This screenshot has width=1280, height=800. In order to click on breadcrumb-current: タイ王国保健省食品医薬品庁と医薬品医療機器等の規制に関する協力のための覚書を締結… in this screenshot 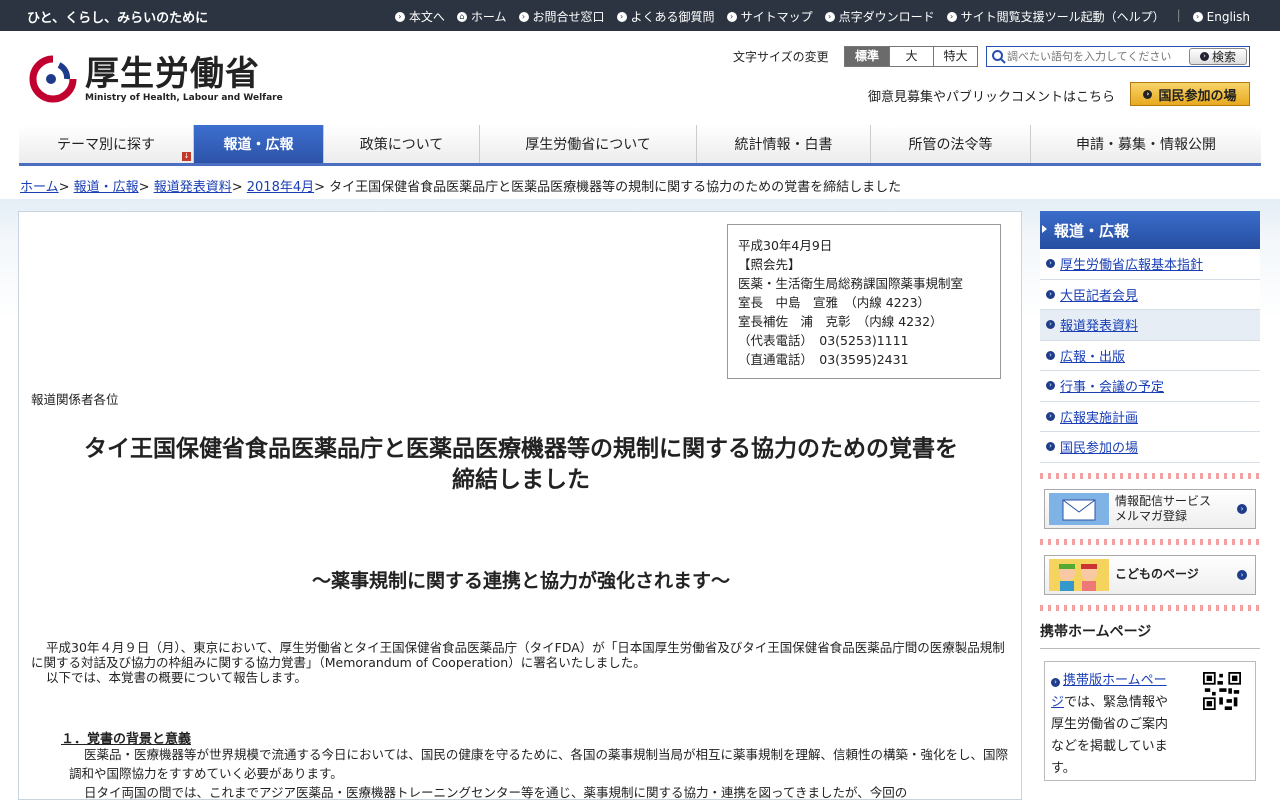, I will do `click(615, 187)`.